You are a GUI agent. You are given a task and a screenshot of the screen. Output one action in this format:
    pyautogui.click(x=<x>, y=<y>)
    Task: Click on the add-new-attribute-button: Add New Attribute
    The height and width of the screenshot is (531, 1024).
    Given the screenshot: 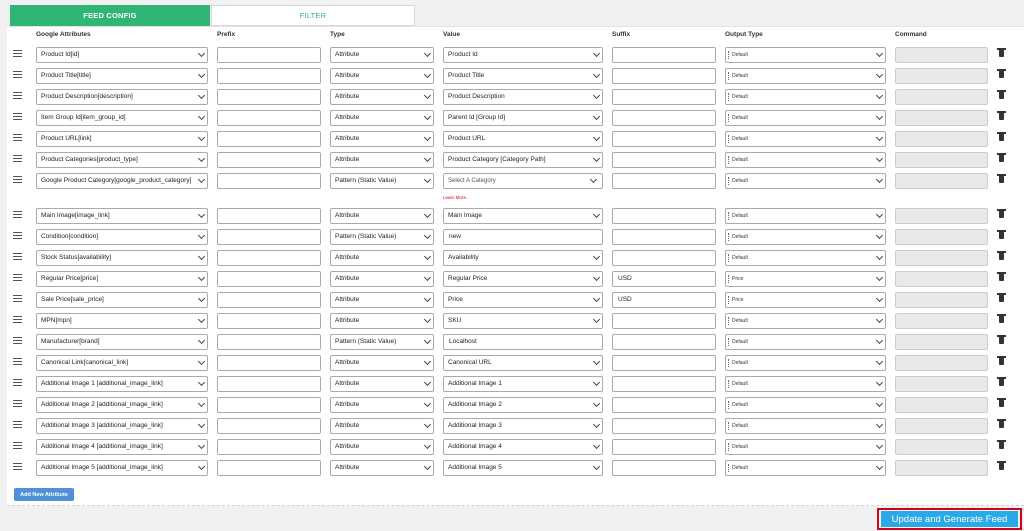 What is the action you would take?
    pyautogui.click(x=44, y=494)
    